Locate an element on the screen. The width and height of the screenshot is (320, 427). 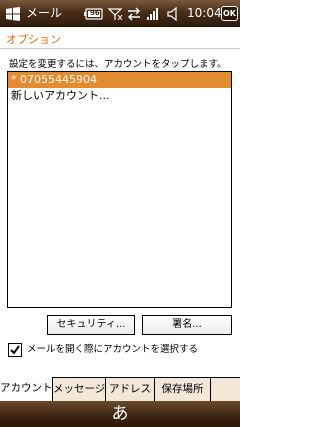
volume-icon is located at coordinates (173, 14).